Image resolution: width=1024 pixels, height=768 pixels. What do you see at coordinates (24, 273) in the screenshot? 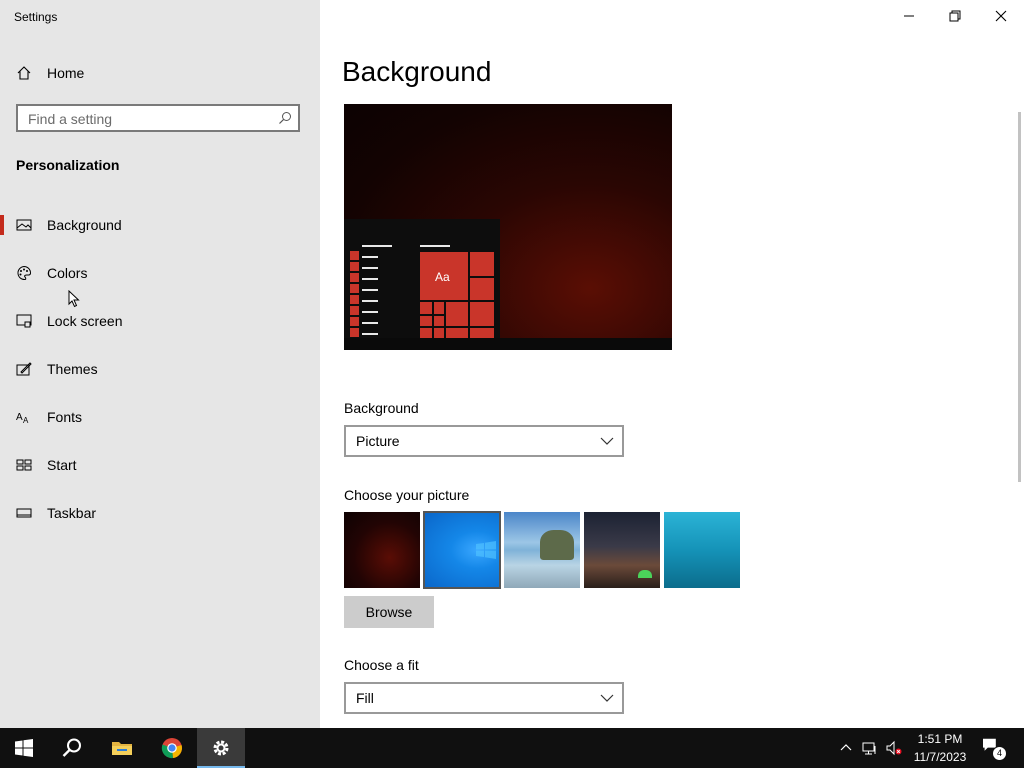
I see `palette-icon` at bounding box center [24, 273].